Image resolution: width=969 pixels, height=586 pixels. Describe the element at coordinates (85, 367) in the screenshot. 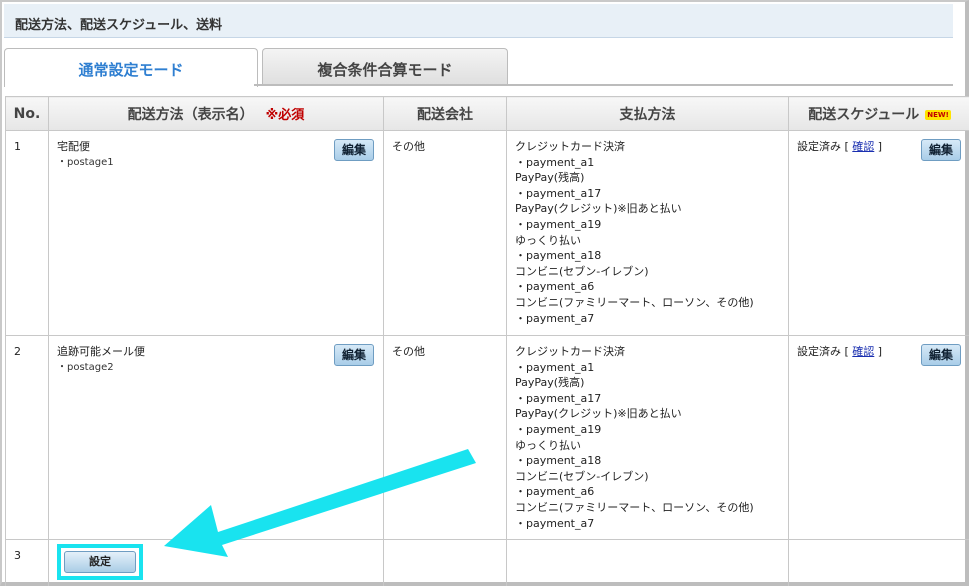

I see `method-code: ・postage2` at that location.